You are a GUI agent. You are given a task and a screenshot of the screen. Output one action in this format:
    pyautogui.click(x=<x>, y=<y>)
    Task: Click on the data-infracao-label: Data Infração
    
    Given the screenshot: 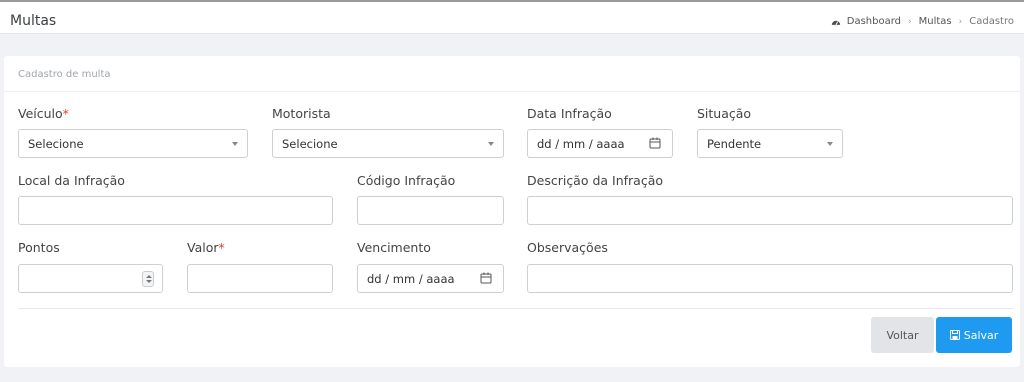 What is the action you would take?
    pyautogui.click(x=569, y=113)
    